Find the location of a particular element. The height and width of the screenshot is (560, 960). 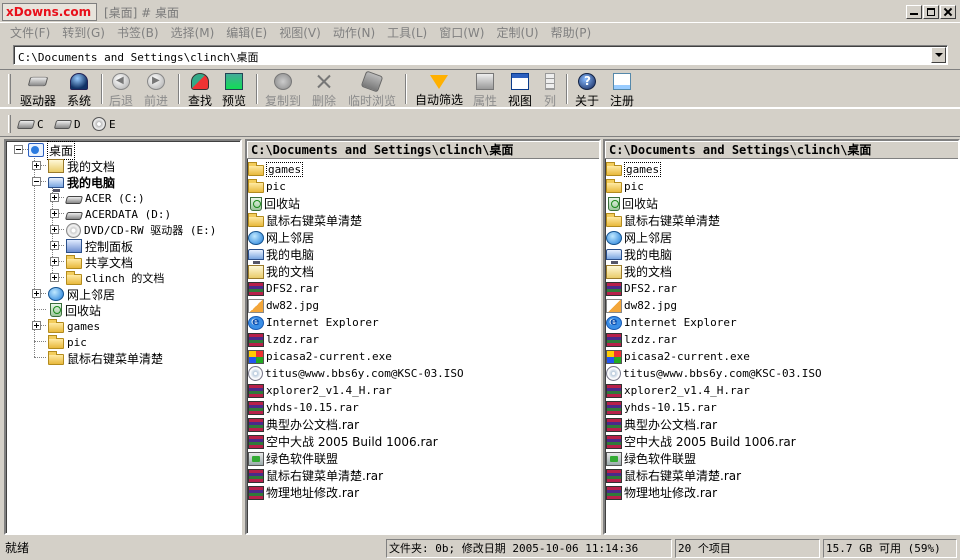

minimize-button is located at coordinates (914, 12).